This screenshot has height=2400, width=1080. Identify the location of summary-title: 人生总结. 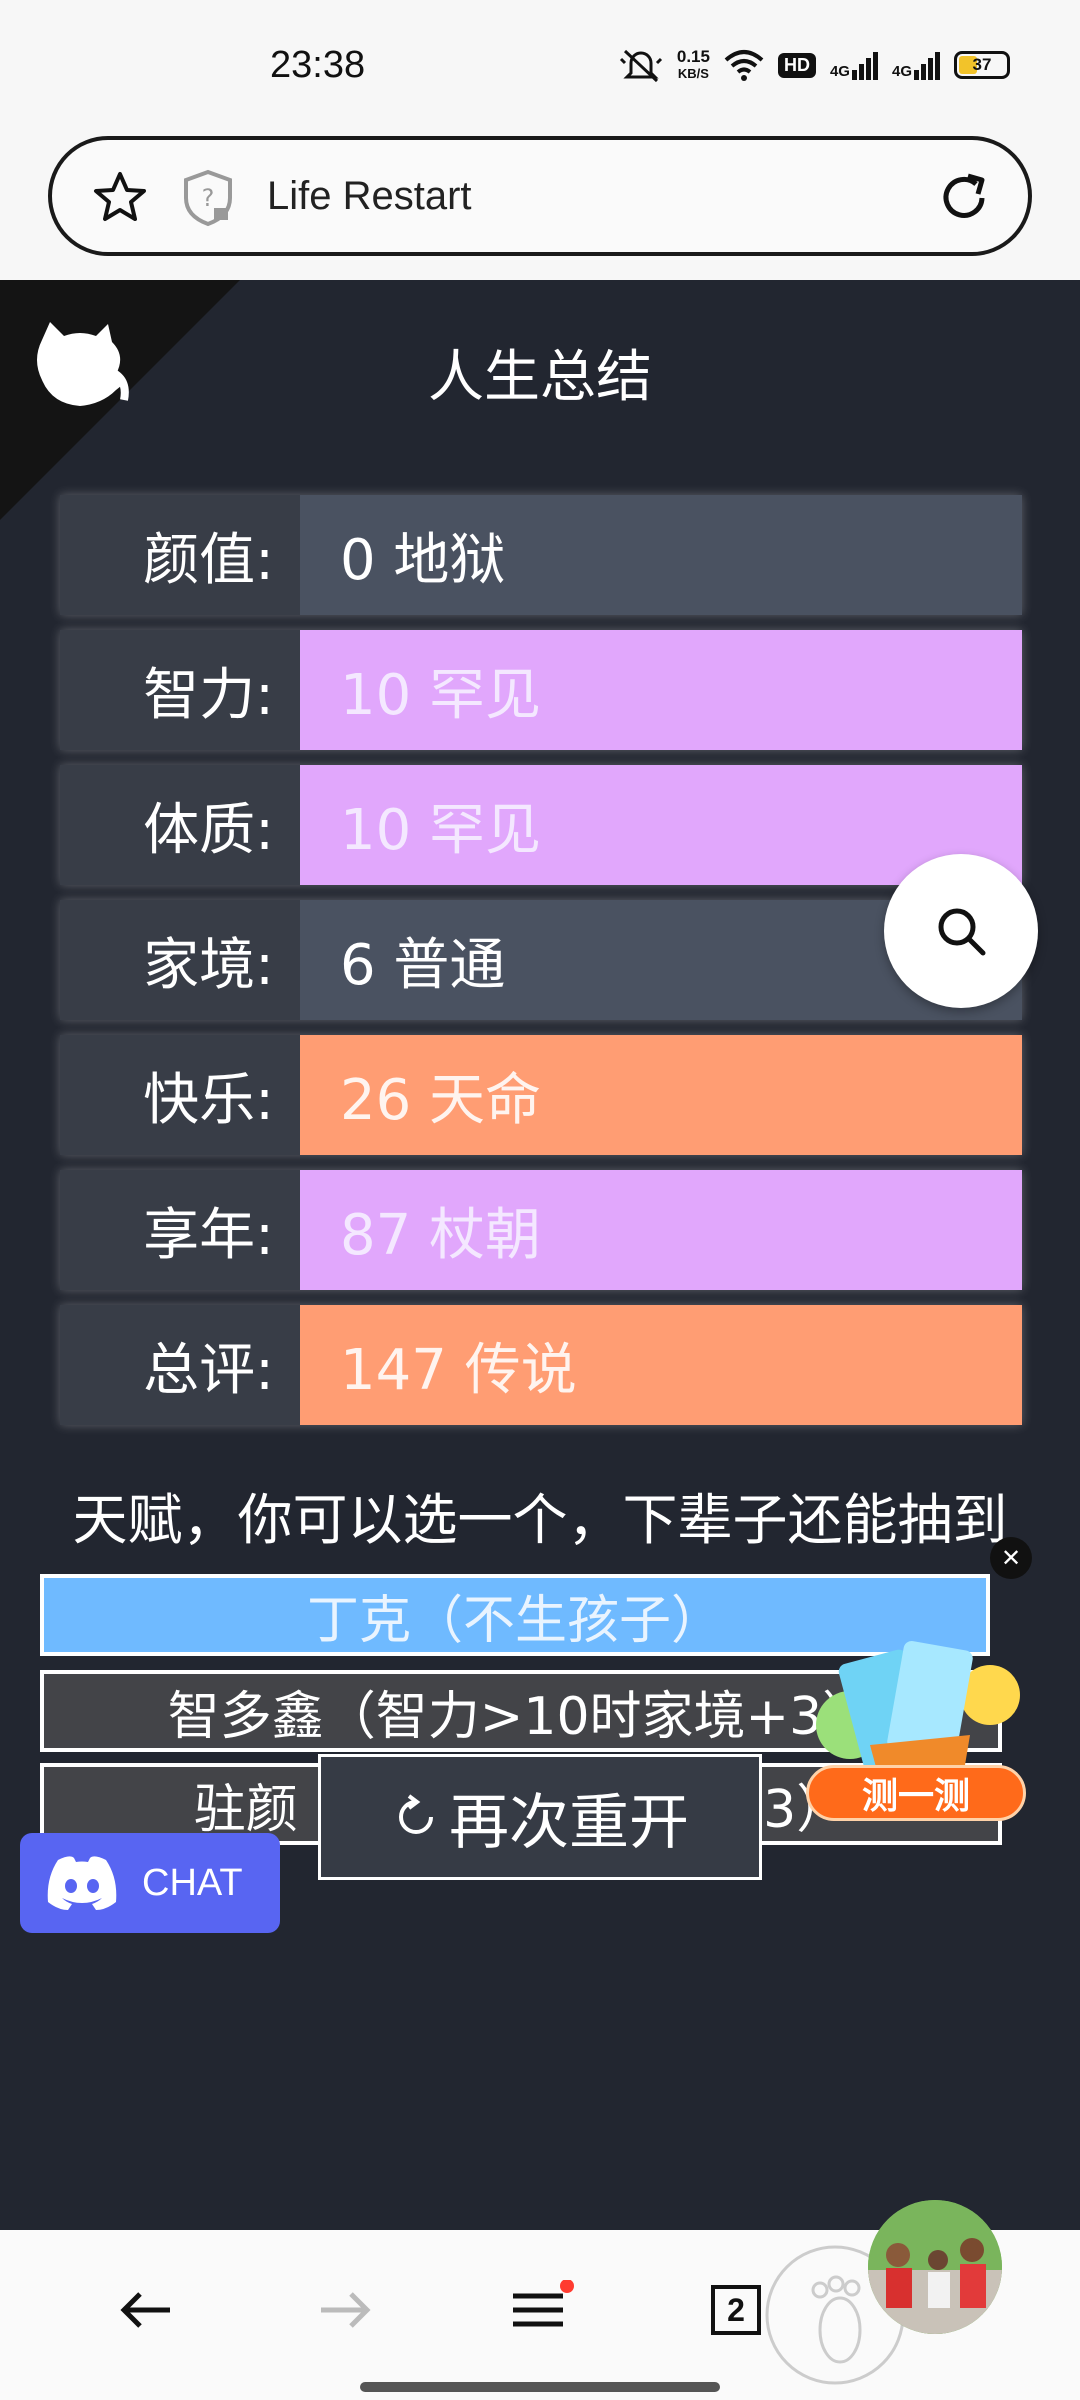
(540, 377).